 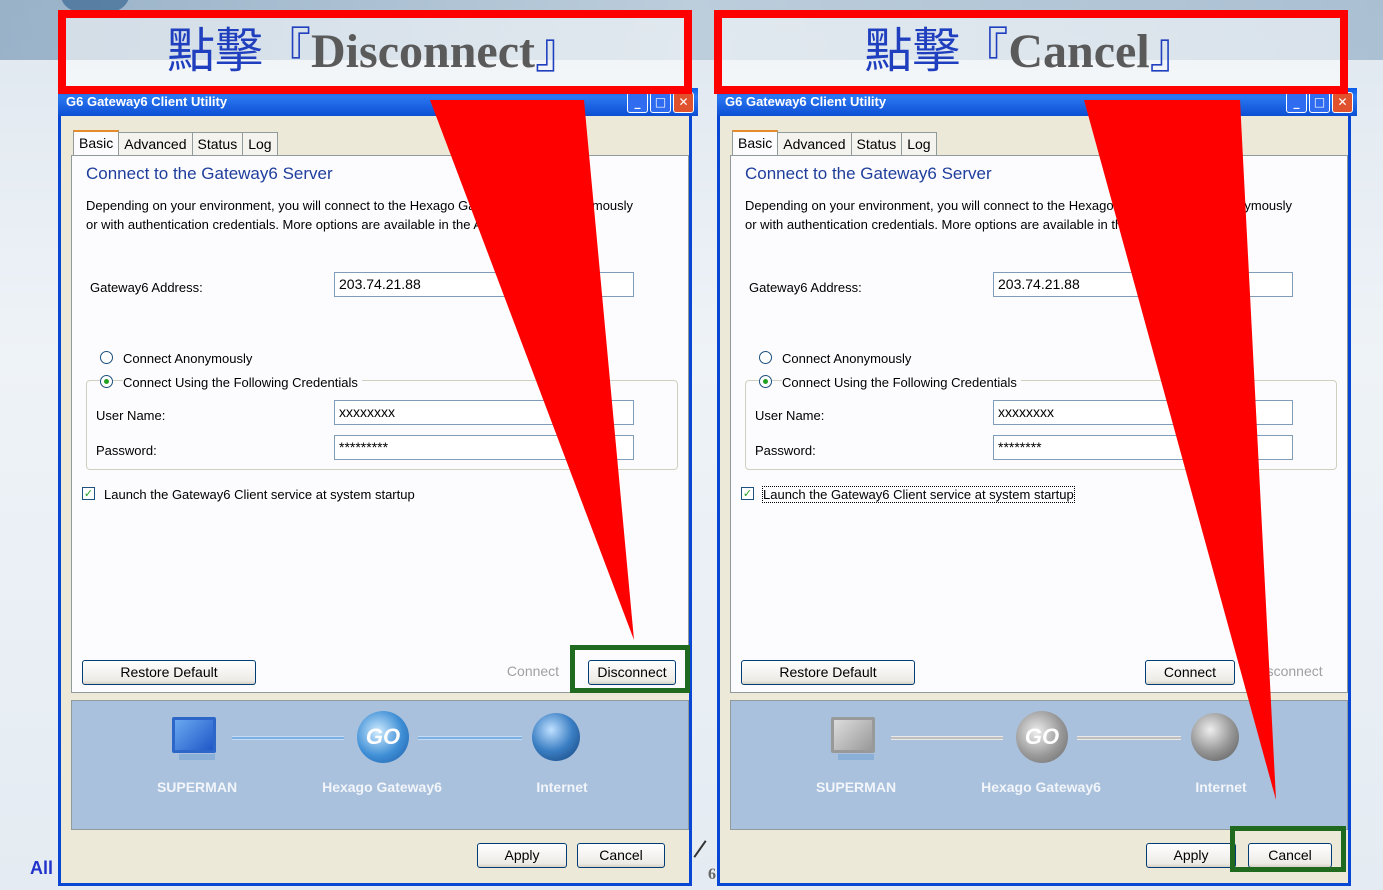 What do you see at coordinates (423, 51) in the screenshot?
I see `callout-left-keyword: Disconnect` at bounding box center [423, 51].